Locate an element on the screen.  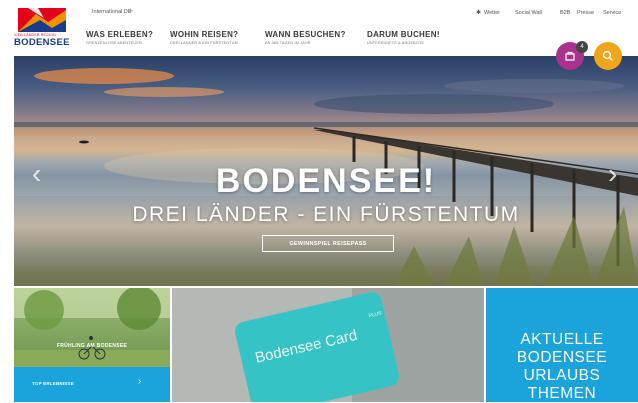
nav-subtitle: DREI LÄNDER & EIN FÜRSTENTUM is located at coordinates (204, 43).